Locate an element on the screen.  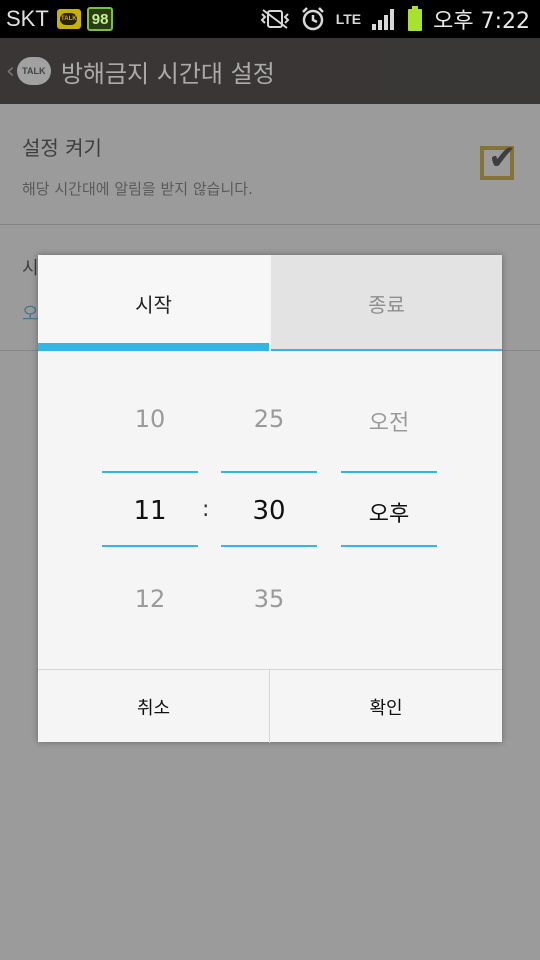
logo-text: TALK is located at coordinates (34, 71).